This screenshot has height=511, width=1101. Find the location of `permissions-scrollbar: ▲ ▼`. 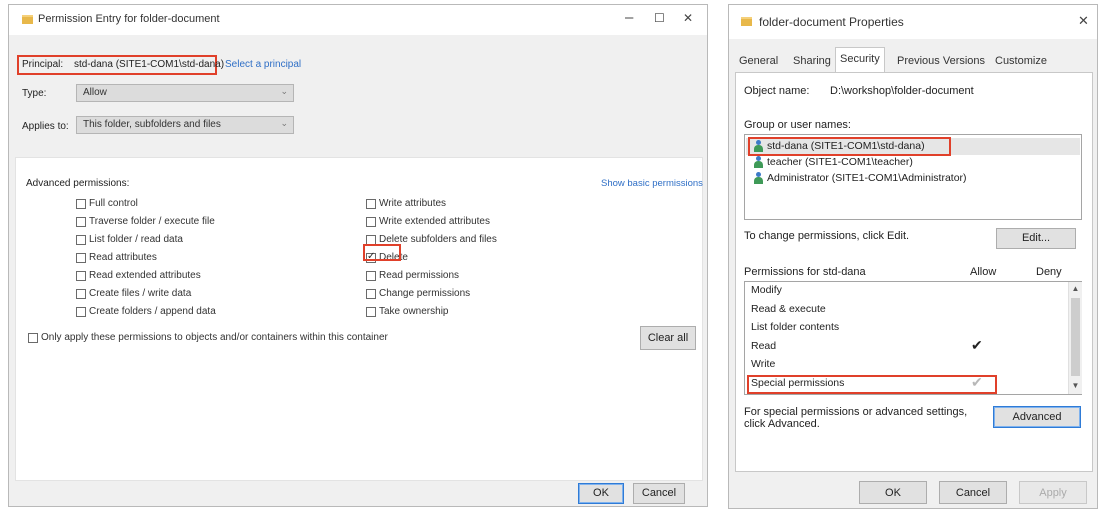

permissions-scrollbar: ▲ ▼ is located at coordinates (1075, 338).